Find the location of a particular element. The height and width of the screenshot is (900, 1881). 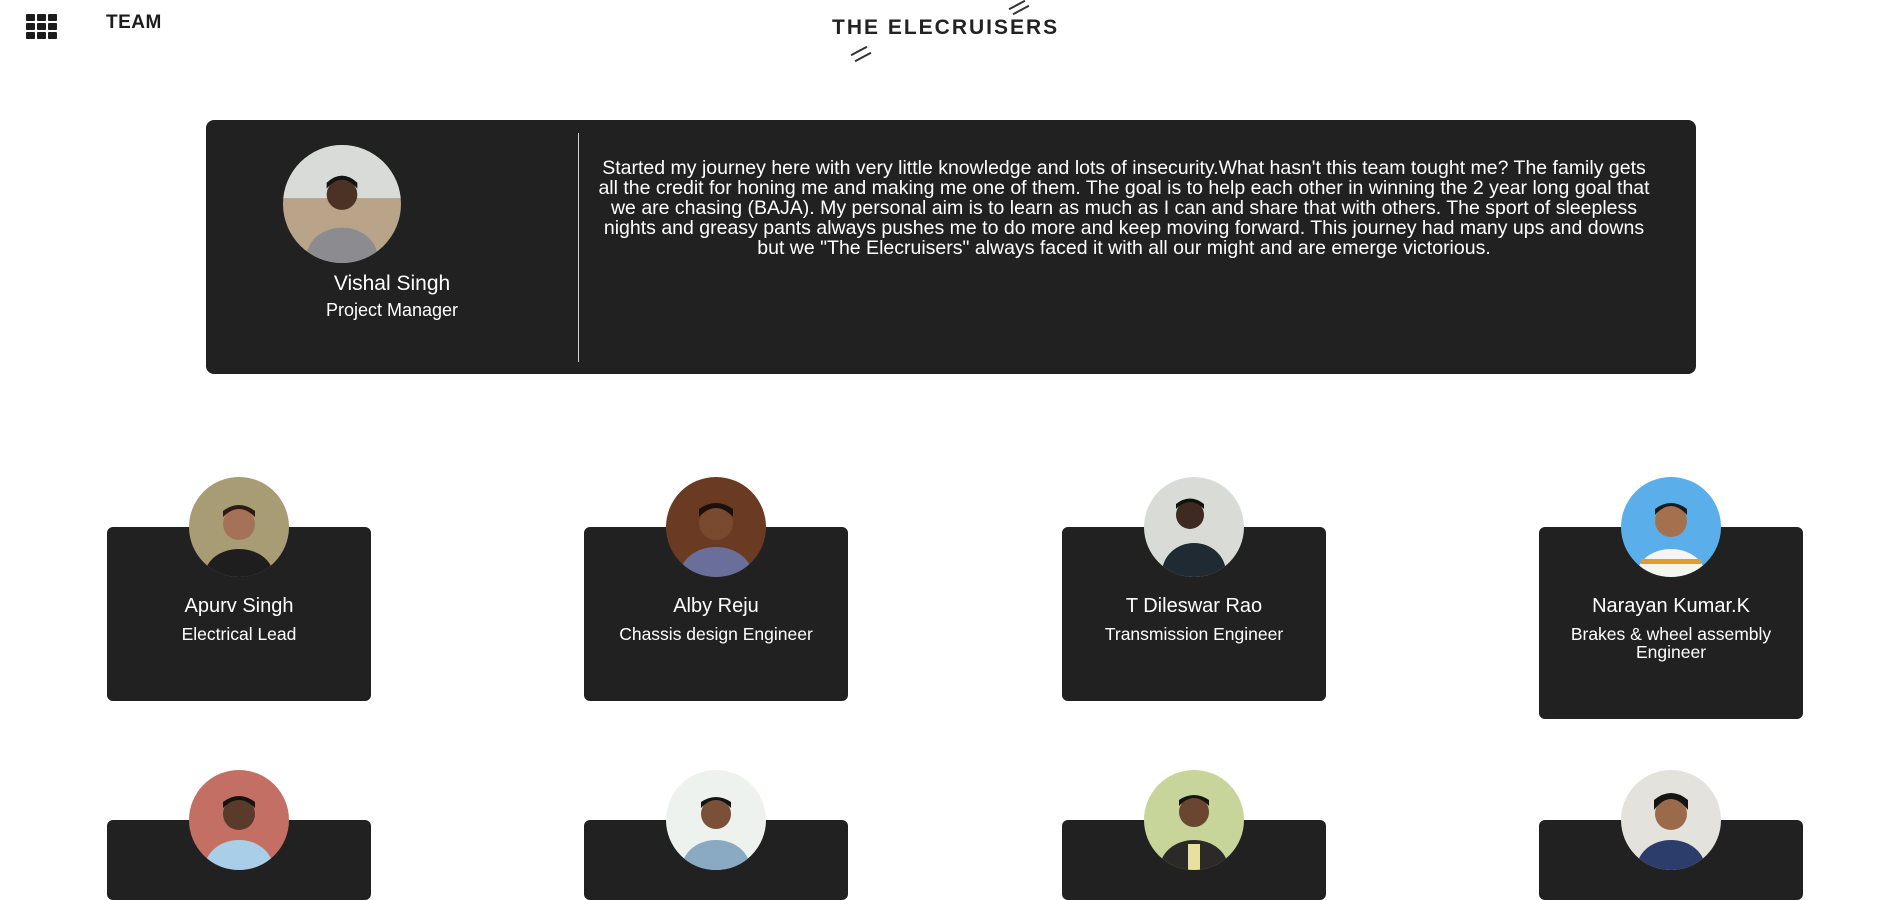

member-role: Chassis design Engineer is located at coordinates (716, 634).